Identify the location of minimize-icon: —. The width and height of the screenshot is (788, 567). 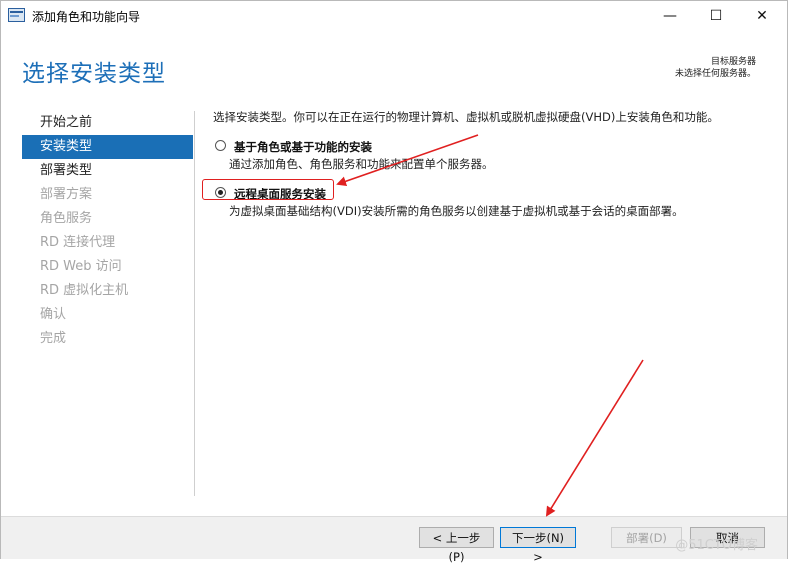
(670, 16).